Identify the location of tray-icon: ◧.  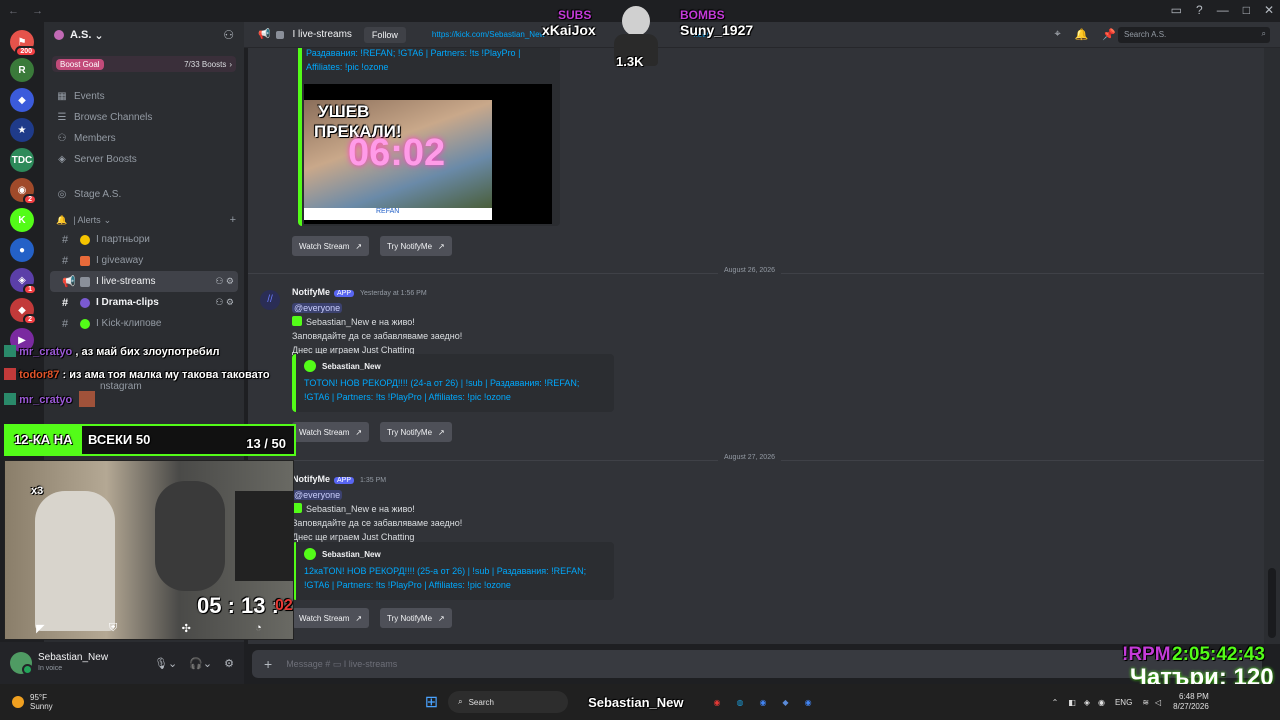
(1072, 702).